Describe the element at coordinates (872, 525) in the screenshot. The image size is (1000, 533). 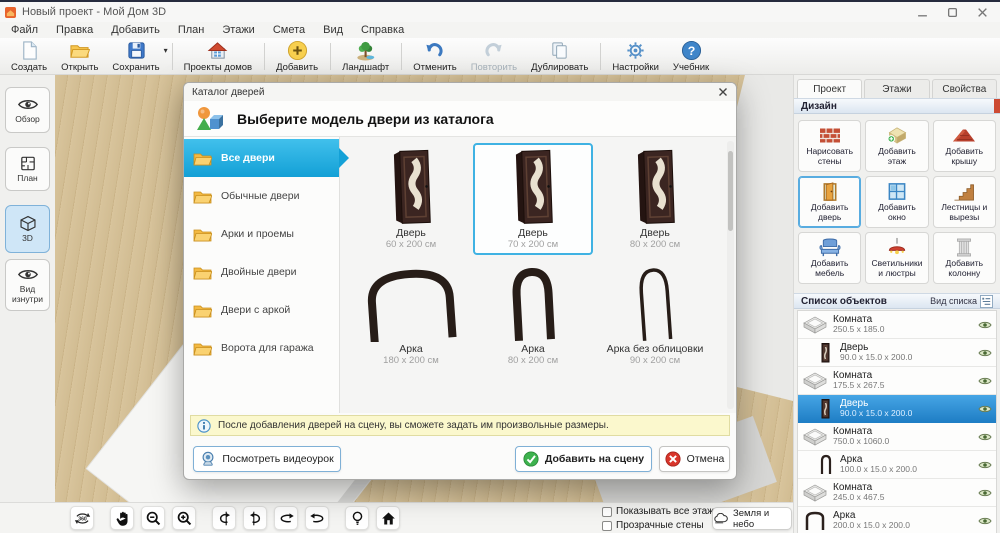
I see `object-size: 200.0 x 15.0 x 200.0` at that location.